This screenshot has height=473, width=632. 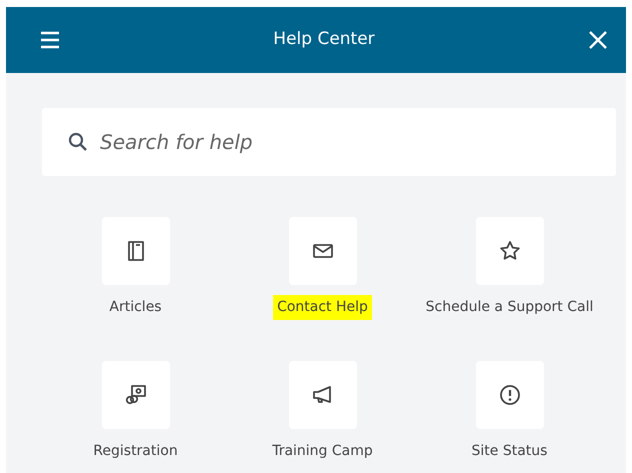 I want to click on alert-icon, so click(x=510, y=395).